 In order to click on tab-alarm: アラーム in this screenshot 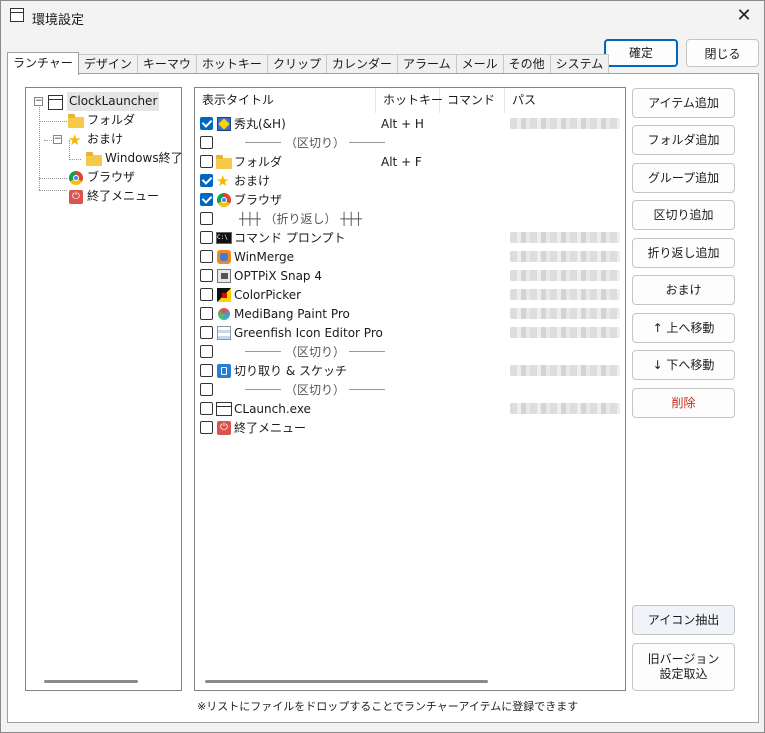, I will do `click(426, 64)`.